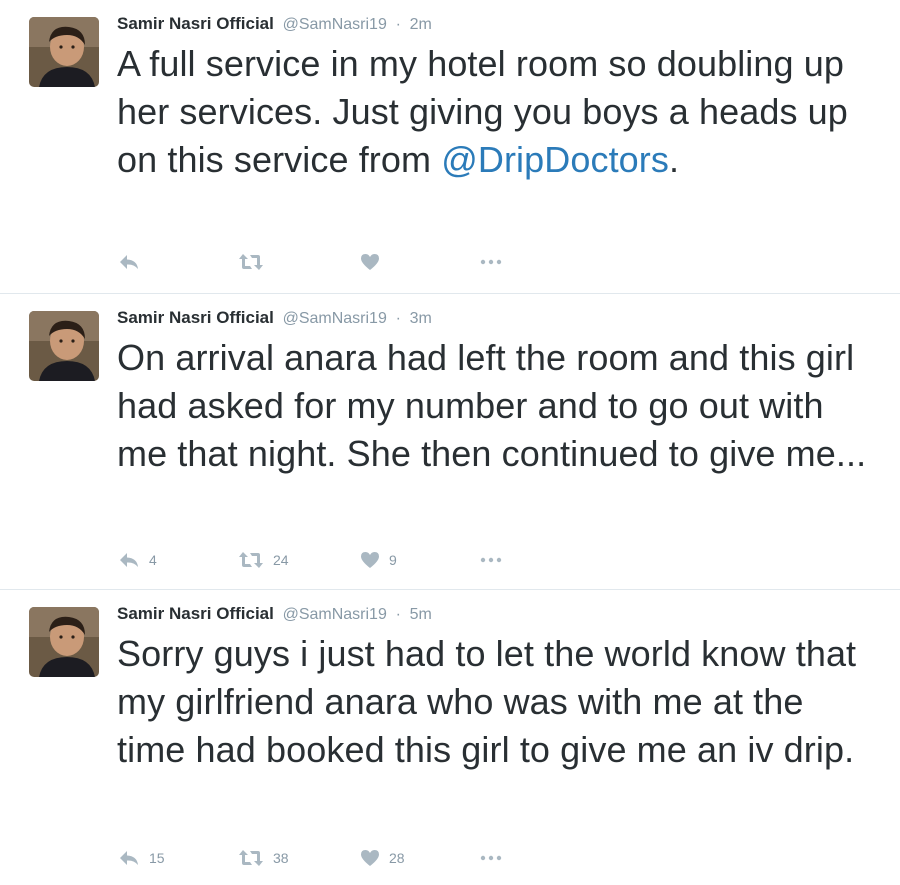  What do you see at coordinates (421, 318) in the screenshot?
I see `timestamp: 3m` at bounding box center [421, 318].